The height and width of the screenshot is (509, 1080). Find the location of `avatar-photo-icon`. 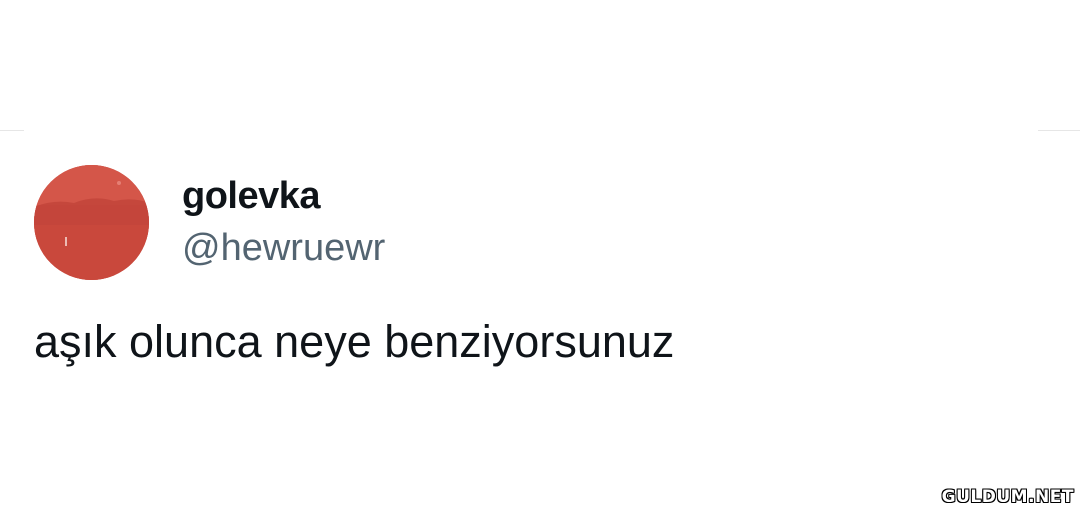

avatar-photo-icon is located at coordinates (91, 222).